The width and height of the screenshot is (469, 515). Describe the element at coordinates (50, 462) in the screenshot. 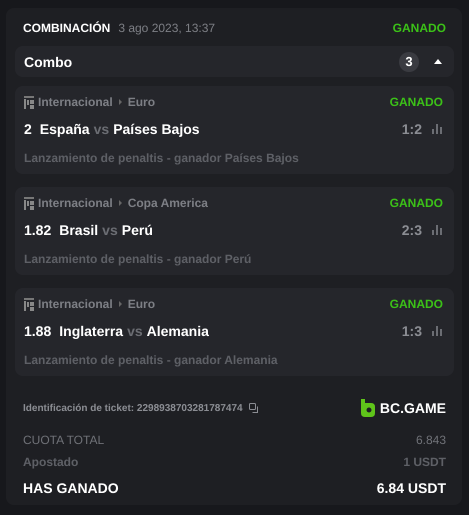

I see `total-label: Apostado` at that location.